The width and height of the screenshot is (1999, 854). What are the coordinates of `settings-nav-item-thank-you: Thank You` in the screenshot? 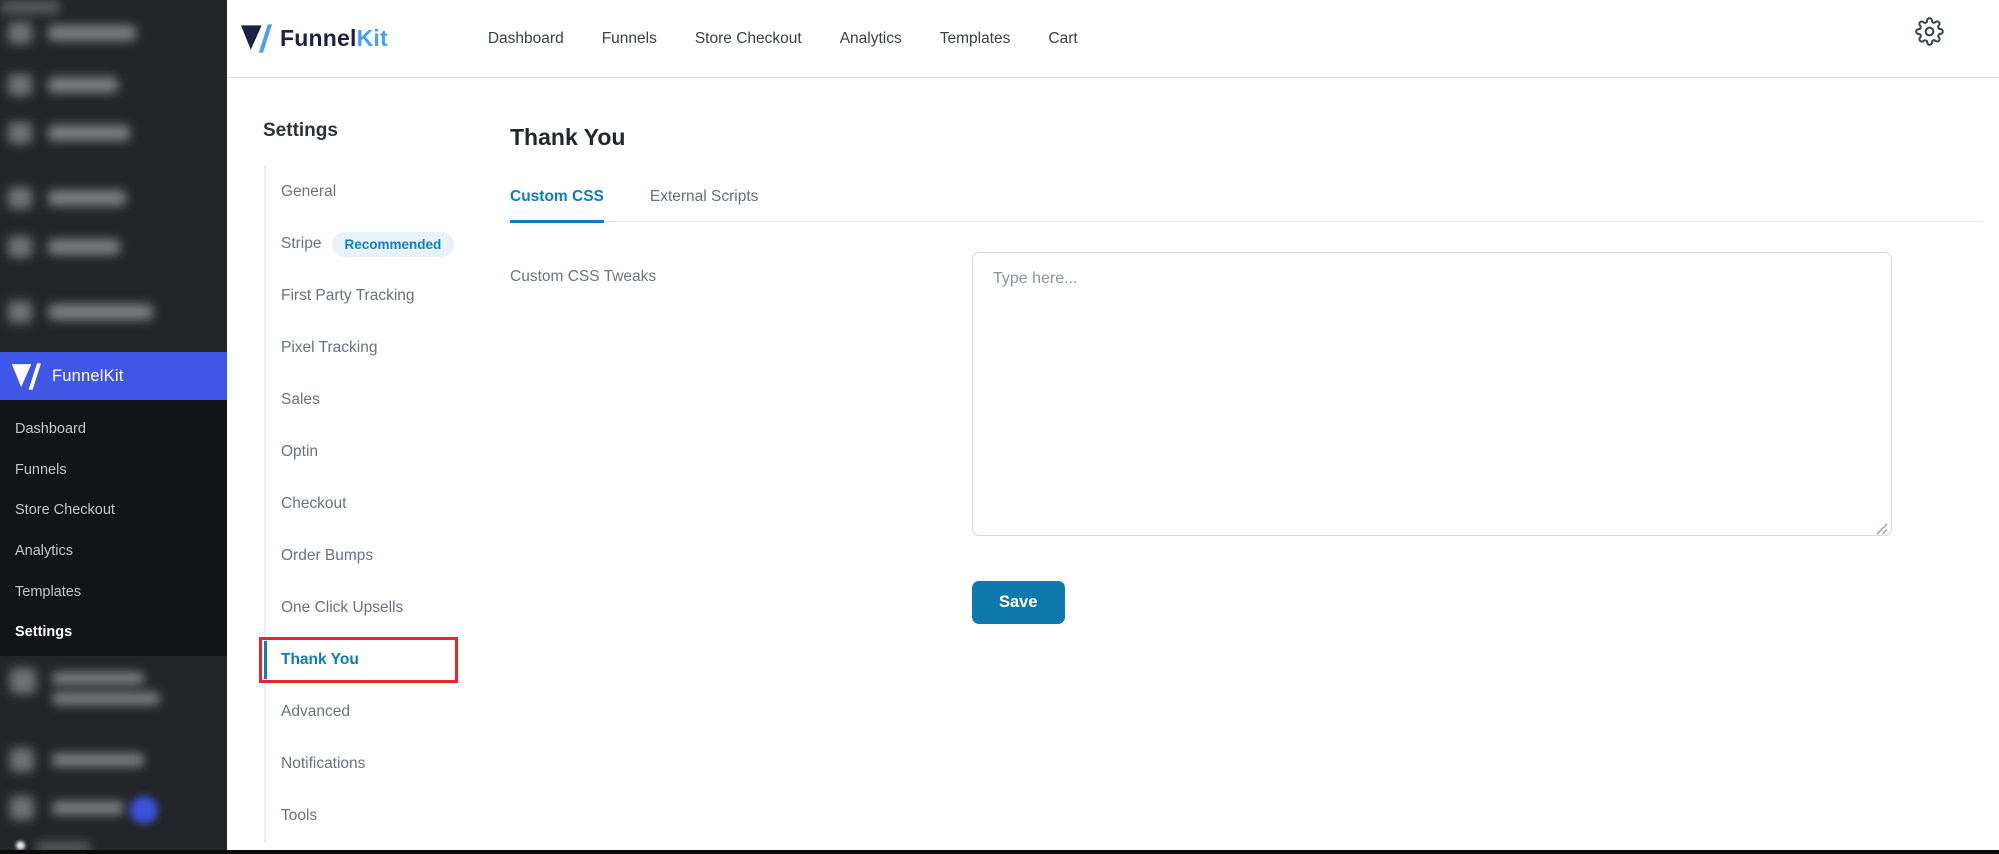 It's located at (384, 660).